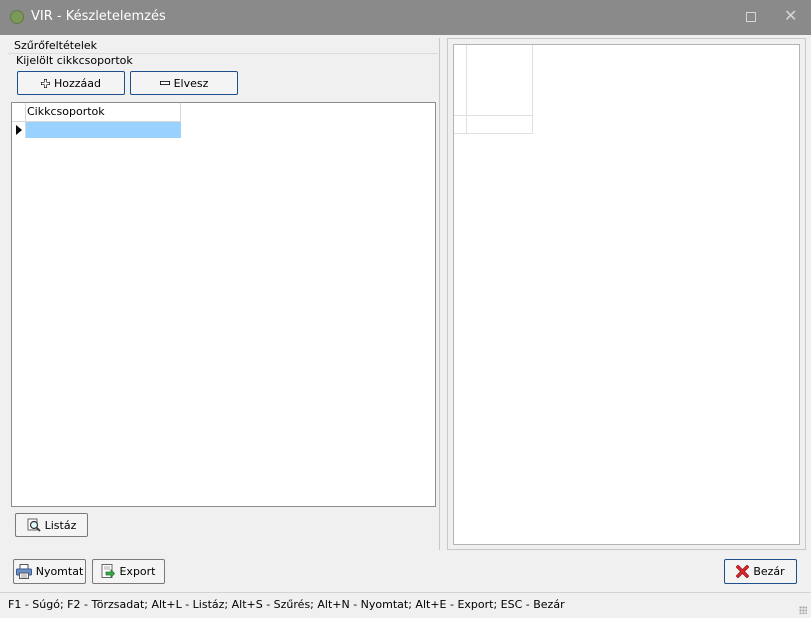 This screenshot has width=811, height=618. What do you see at coordinates (494, 90) in the screenshot?
I see `report-grid` at bounding box center [494, 90].